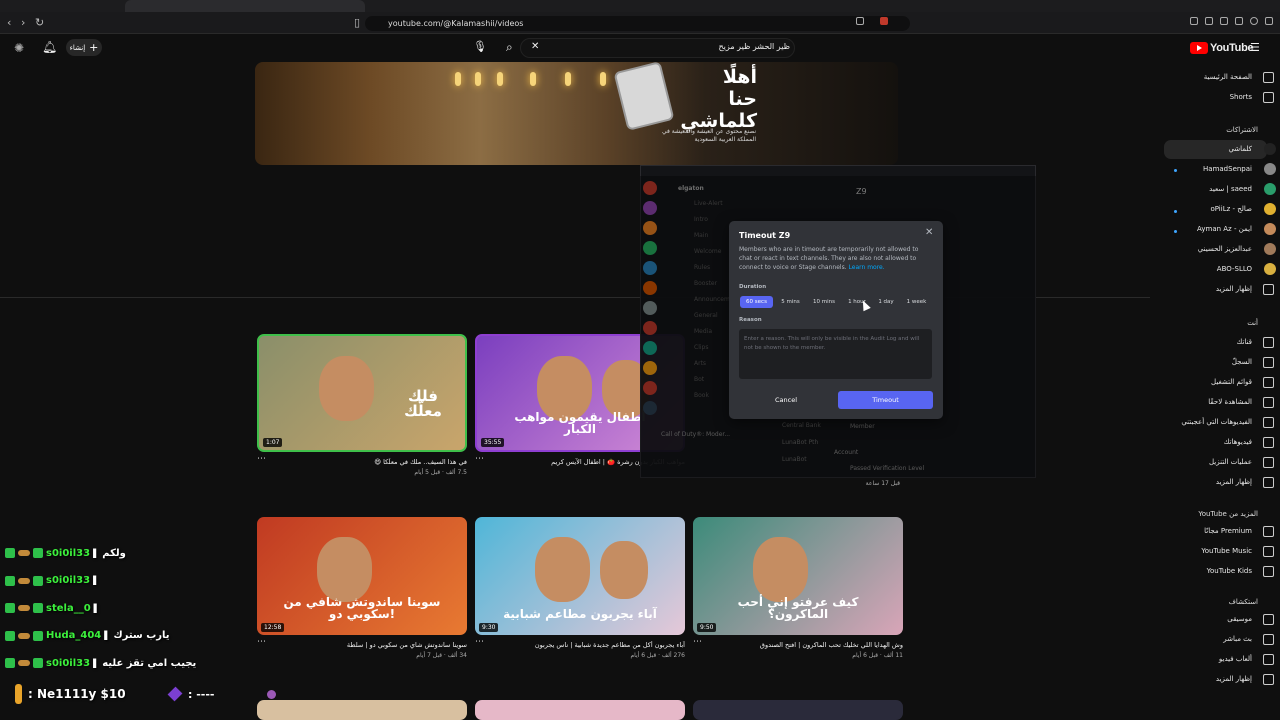 The height and width of the screenshot is (720, 1280). What do you see at coordinates (49, 47) in the screenshot?
I see `notifications-bell-icon: 🔔︎` at bounding box center [49, 47].